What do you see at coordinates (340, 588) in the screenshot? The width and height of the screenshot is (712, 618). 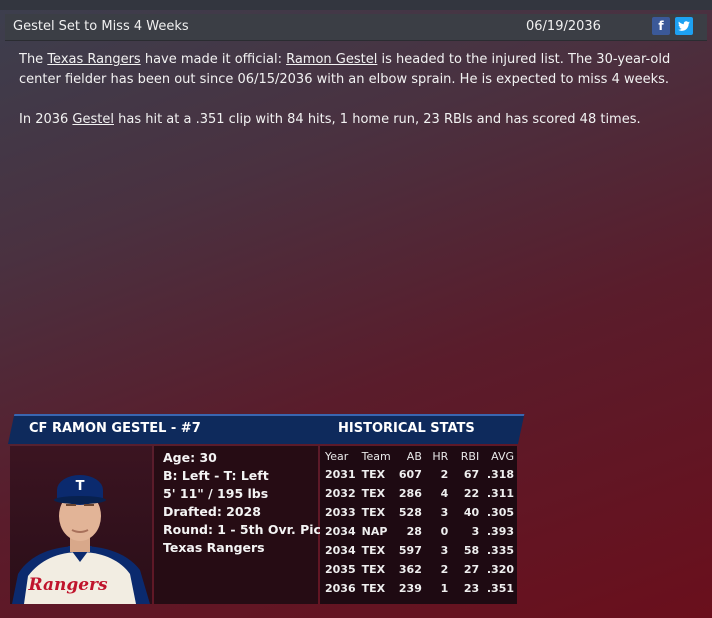 I see `cell-year: 2036` at bounding box center [340, 588].